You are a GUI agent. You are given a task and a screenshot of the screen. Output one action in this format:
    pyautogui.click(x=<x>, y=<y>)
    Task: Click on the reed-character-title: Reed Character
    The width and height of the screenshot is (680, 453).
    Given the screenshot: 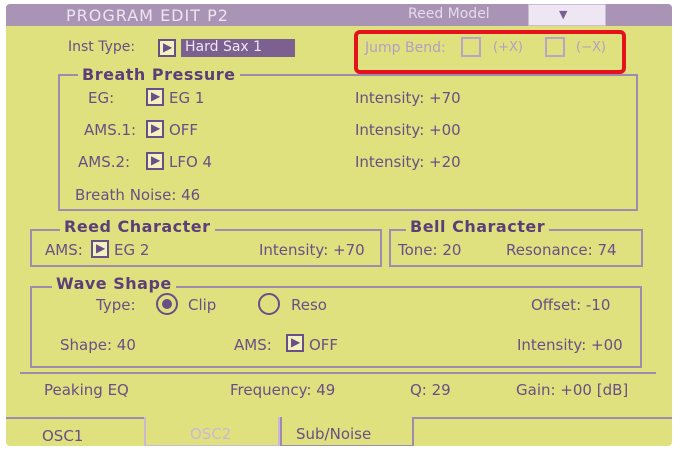 What is the action you would take?
    pyautogui.click(x=137, y=226)
    